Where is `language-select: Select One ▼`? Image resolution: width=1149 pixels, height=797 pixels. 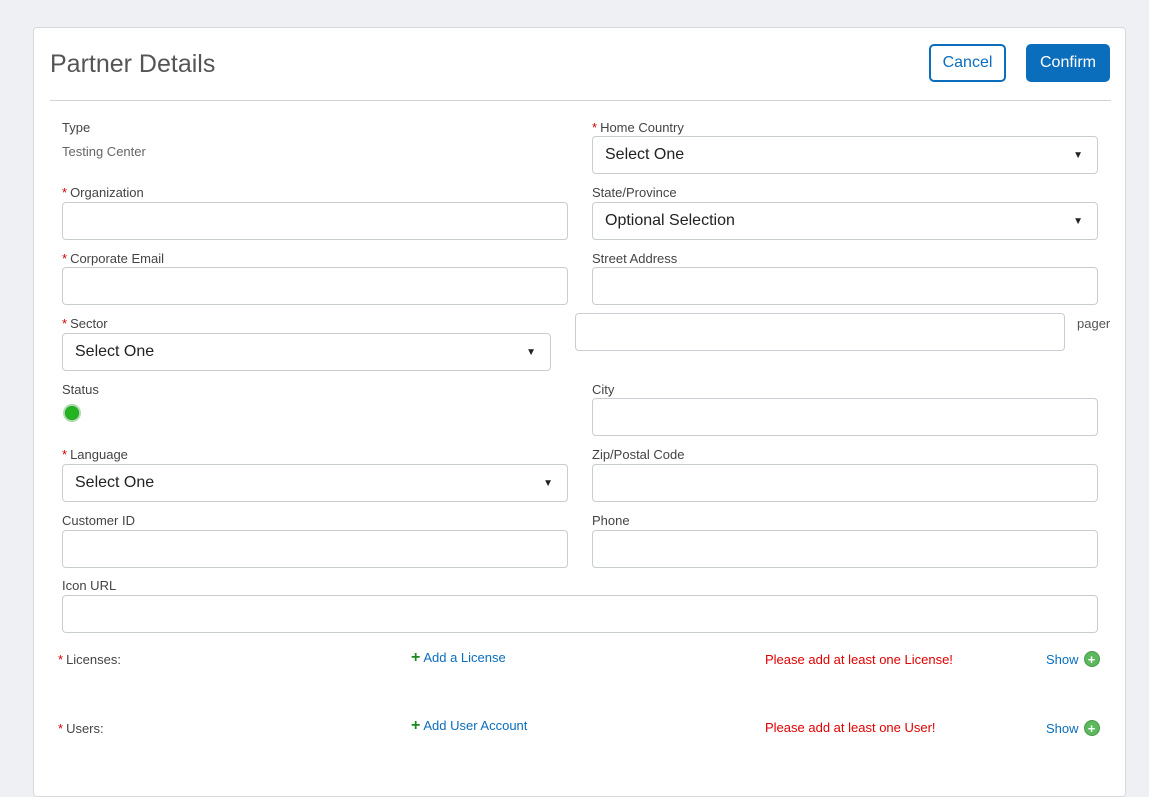
language-select: Select One ▼ is located at coordinates (315, 483).